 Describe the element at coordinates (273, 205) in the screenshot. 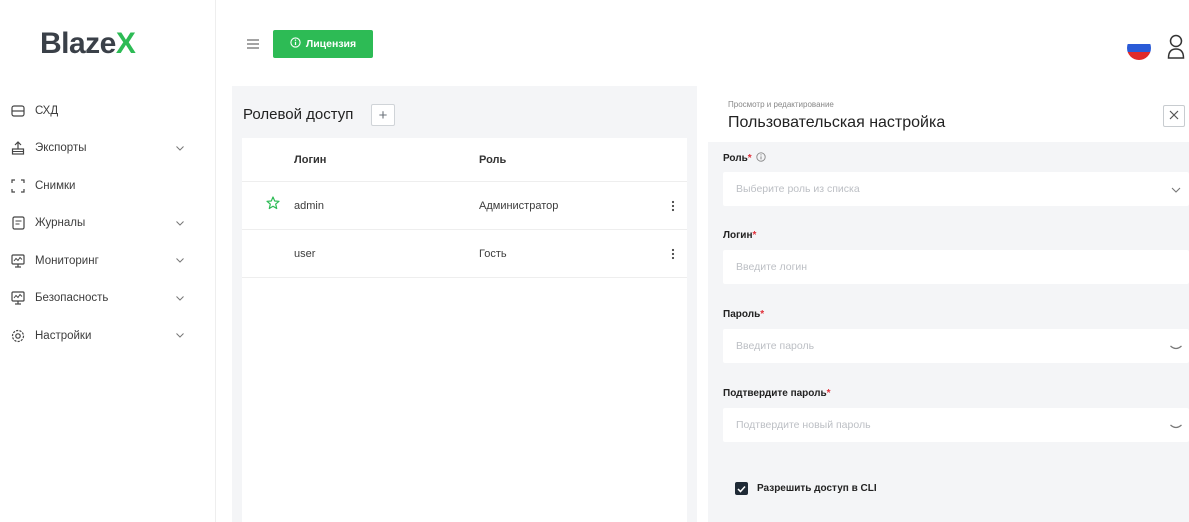

I see `star-icon` at that location.